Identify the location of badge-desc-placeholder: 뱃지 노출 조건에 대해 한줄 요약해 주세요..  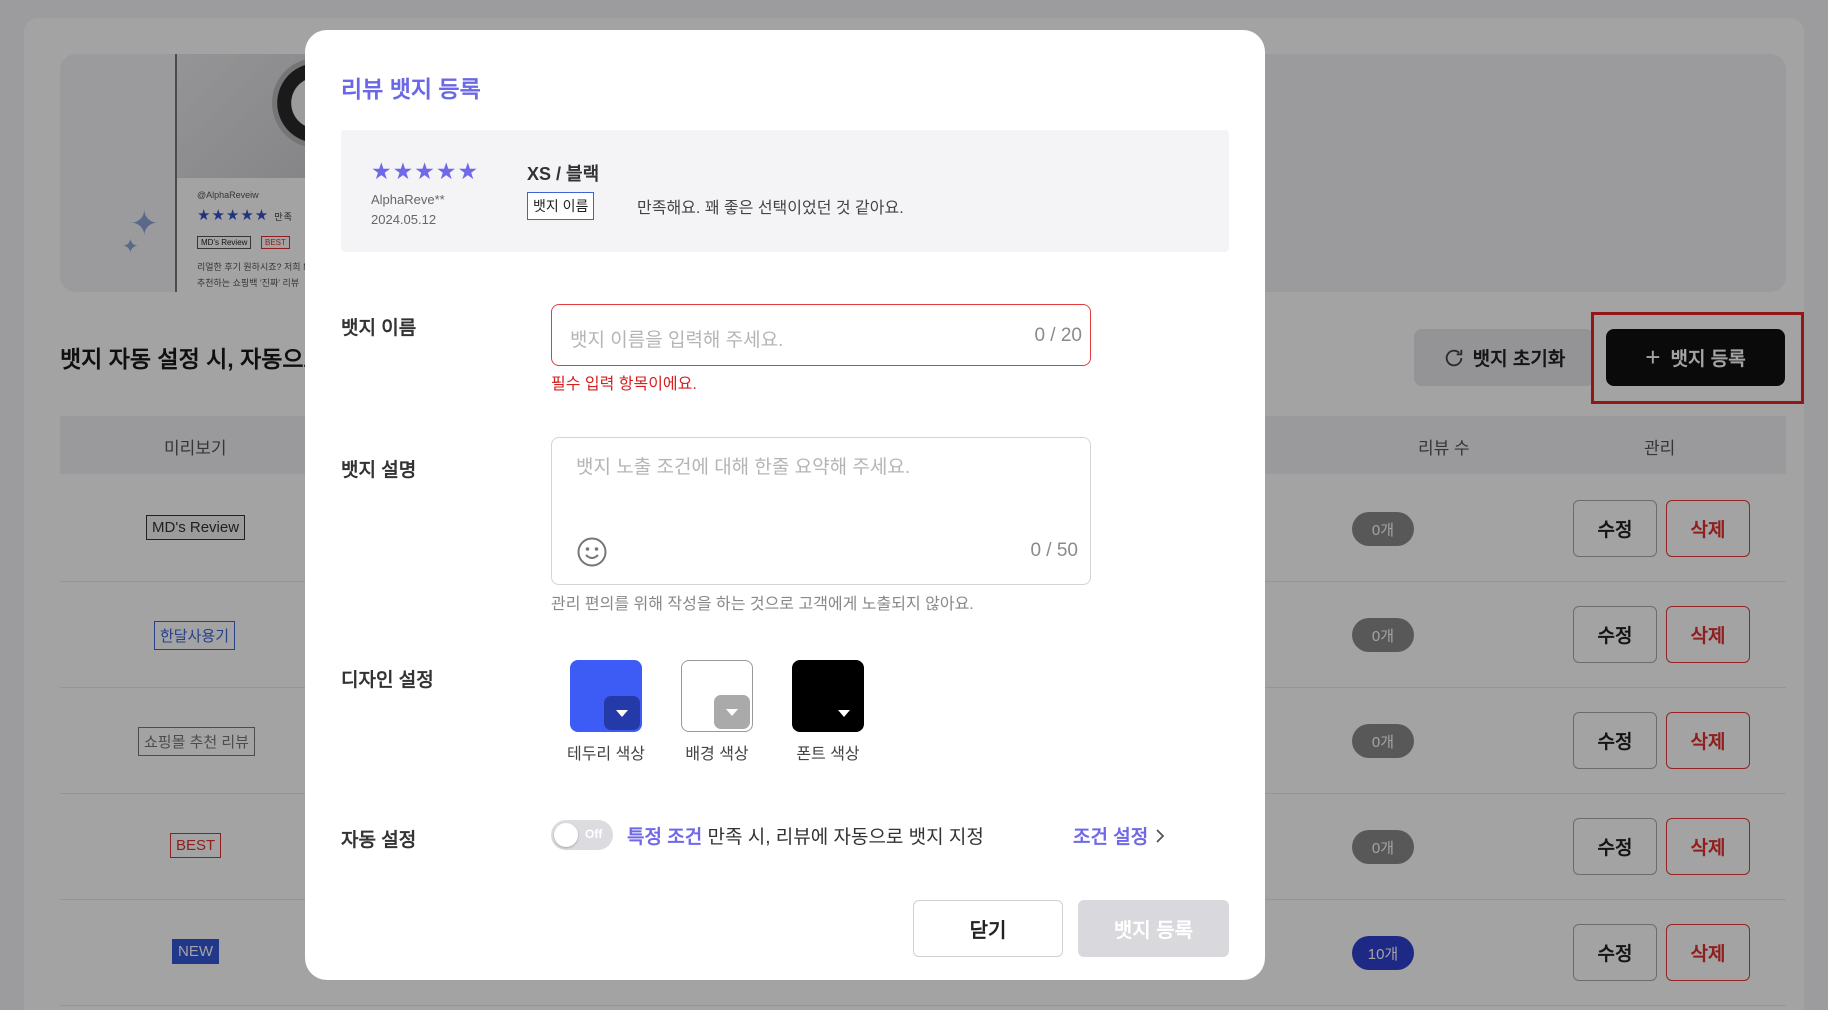
(743, 467).